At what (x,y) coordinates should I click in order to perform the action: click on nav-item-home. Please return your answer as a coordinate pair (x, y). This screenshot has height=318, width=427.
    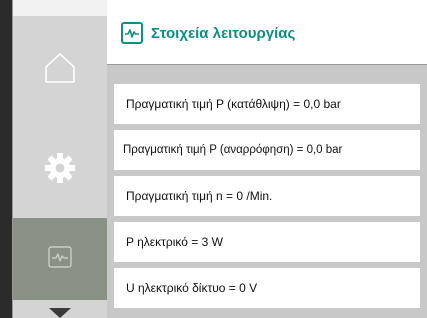
    Looking at the image, I should click on (60, 70).